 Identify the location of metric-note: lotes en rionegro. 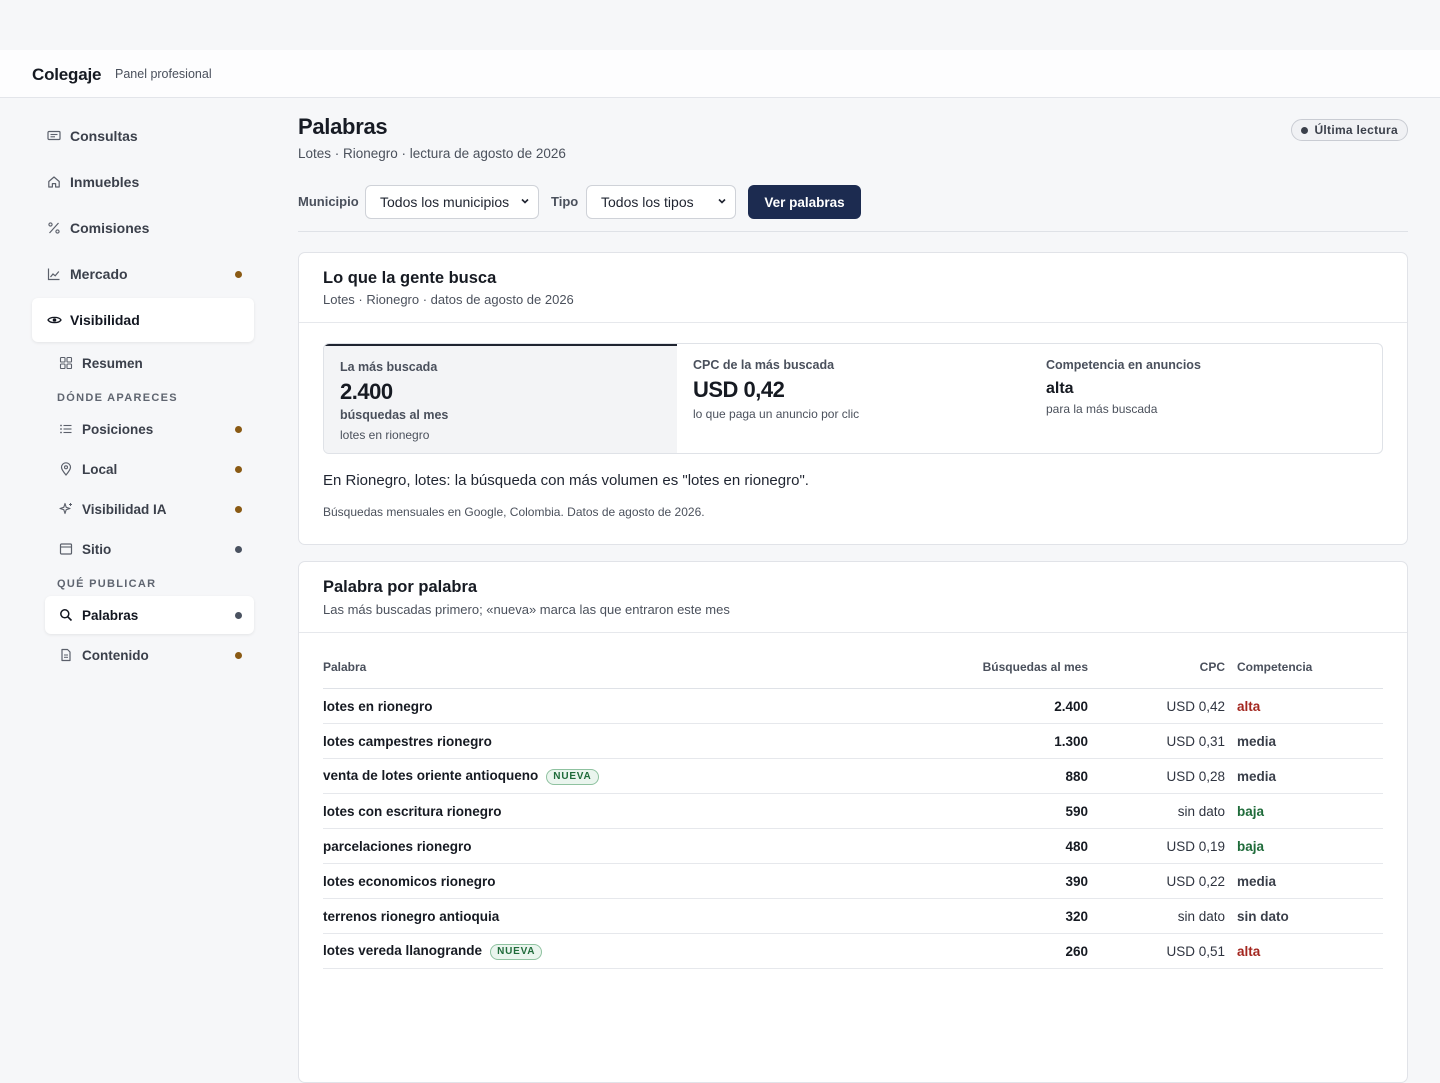
(385, 435).